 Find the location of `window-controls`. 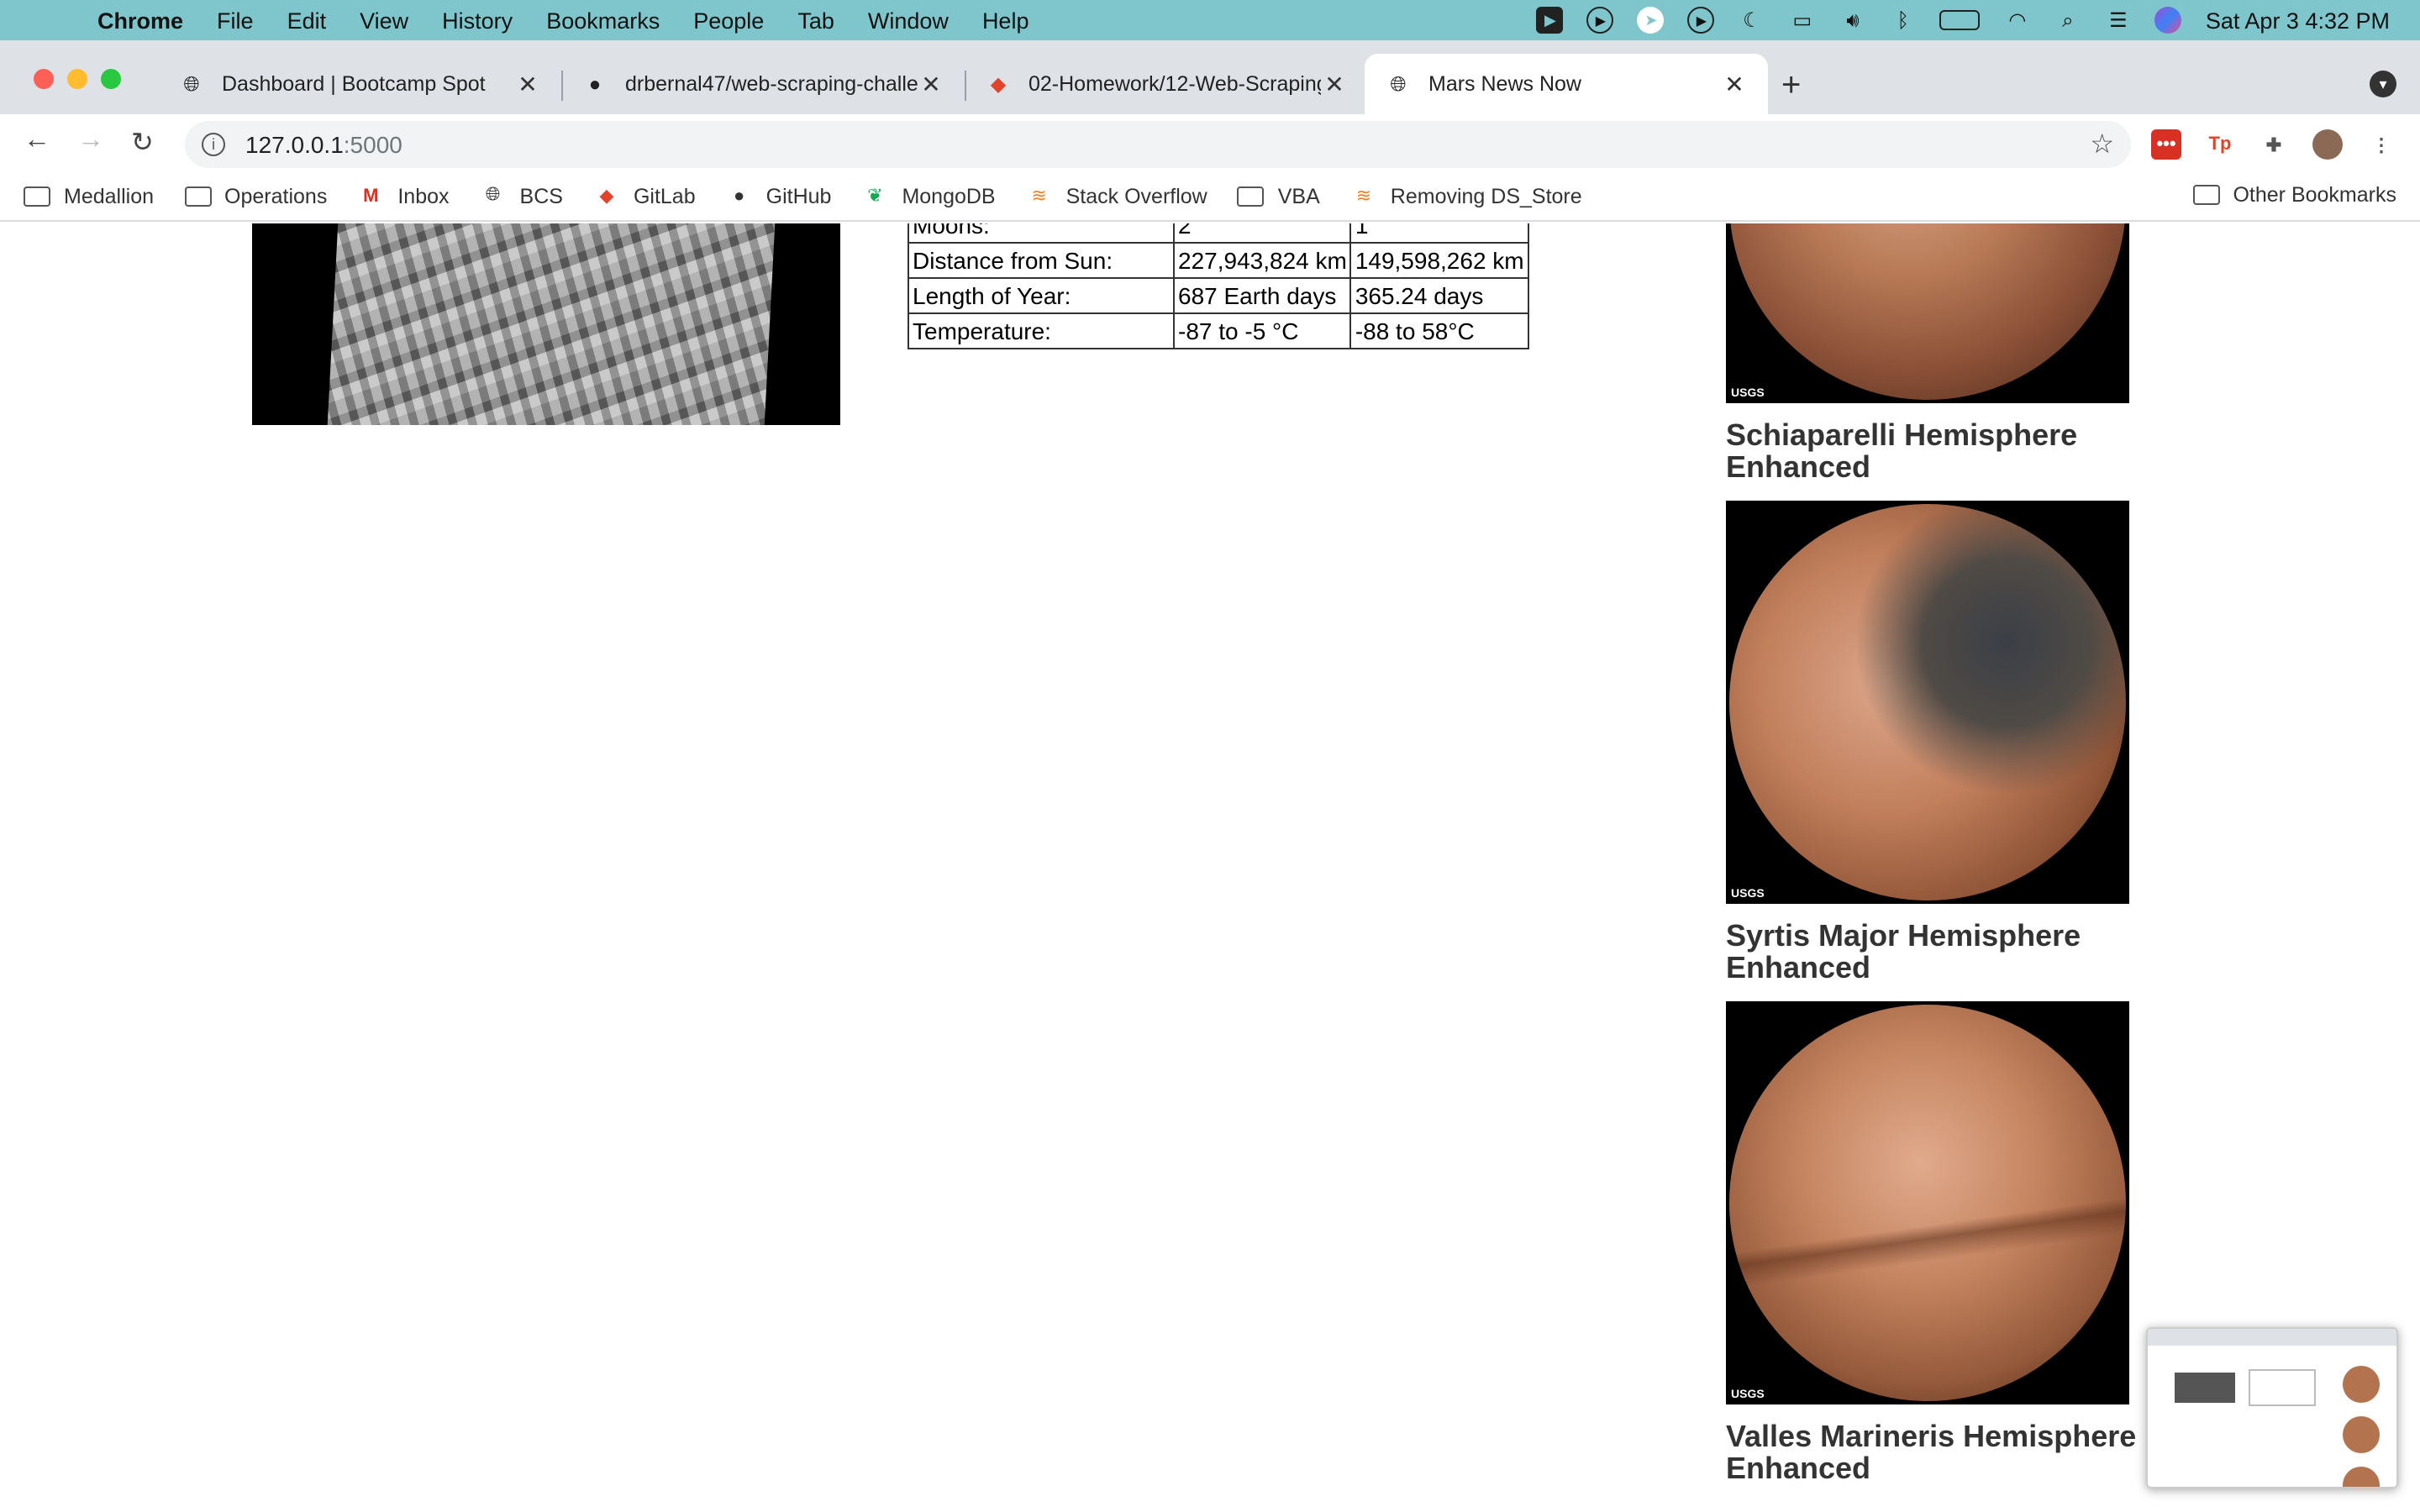

window-controls is located at coordinates (77, 79).